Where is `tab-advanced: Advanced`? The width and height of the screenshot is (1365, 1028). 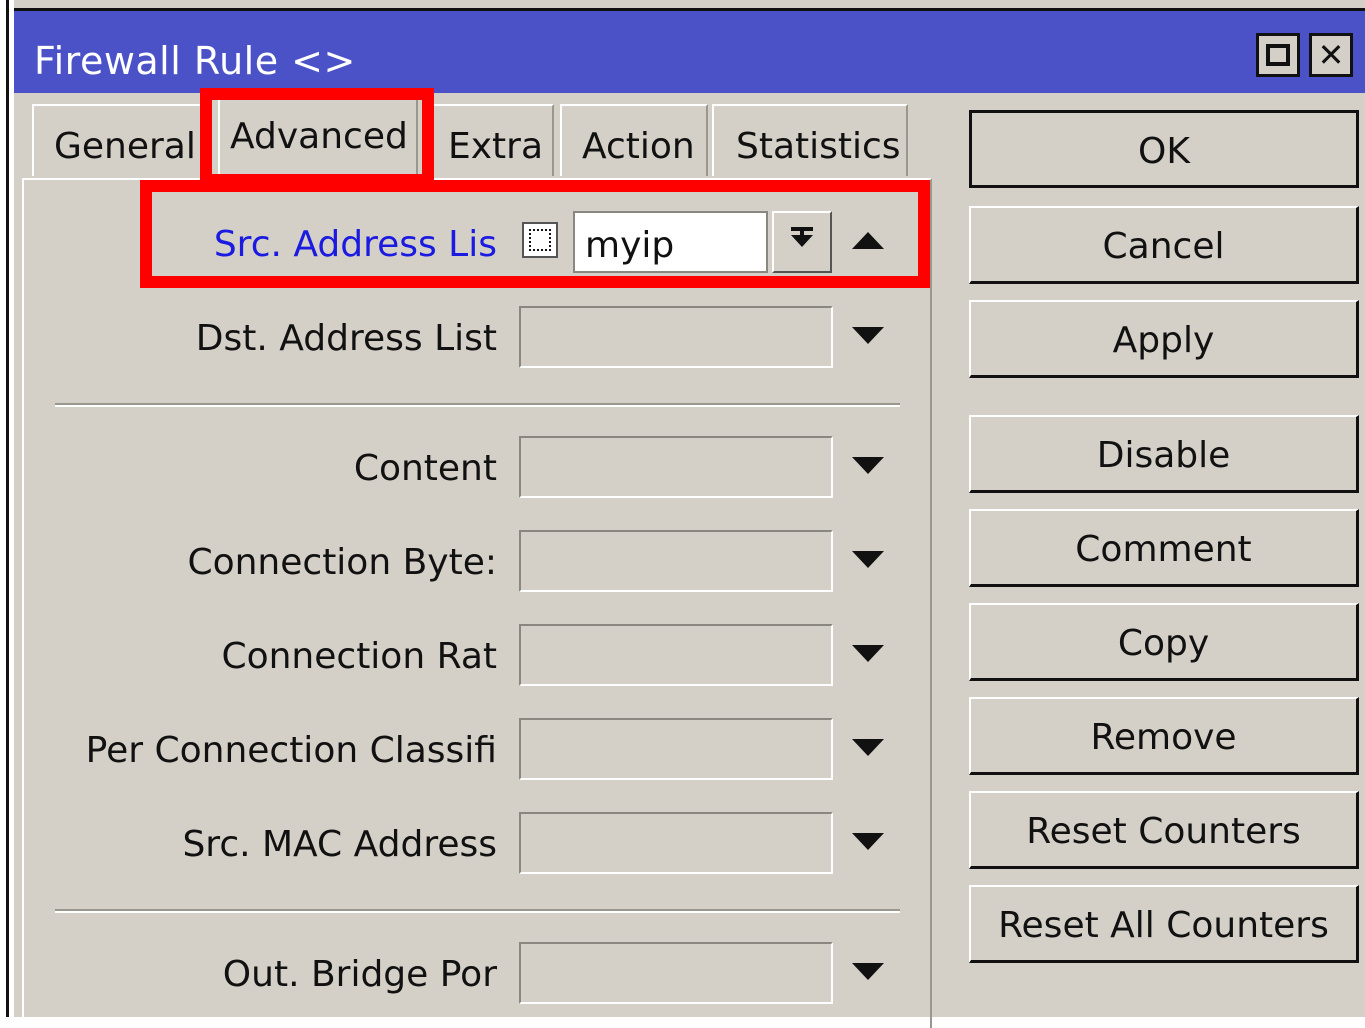 tab-advanced: Advanced is located at coordinates (318, 139).